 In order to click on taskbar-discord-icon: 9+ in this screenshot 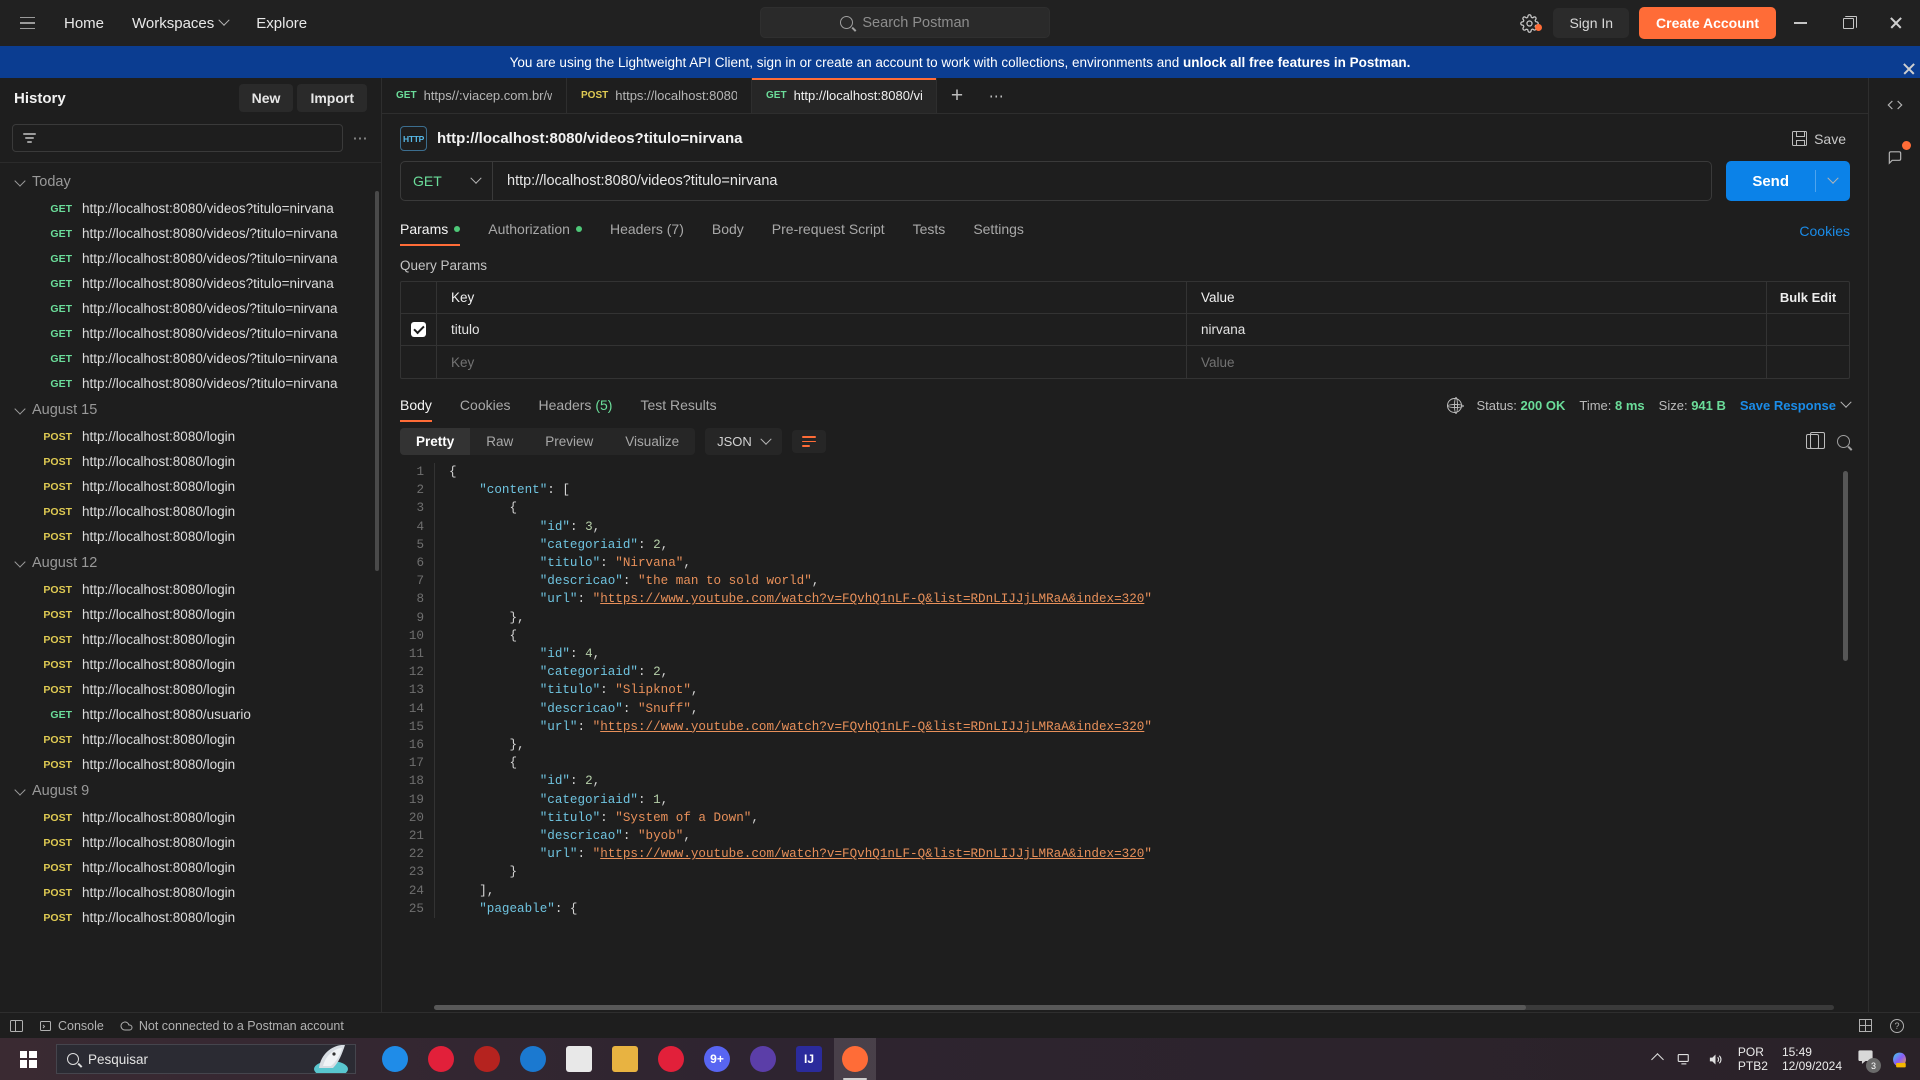, I will do `click(717, 1059)`.